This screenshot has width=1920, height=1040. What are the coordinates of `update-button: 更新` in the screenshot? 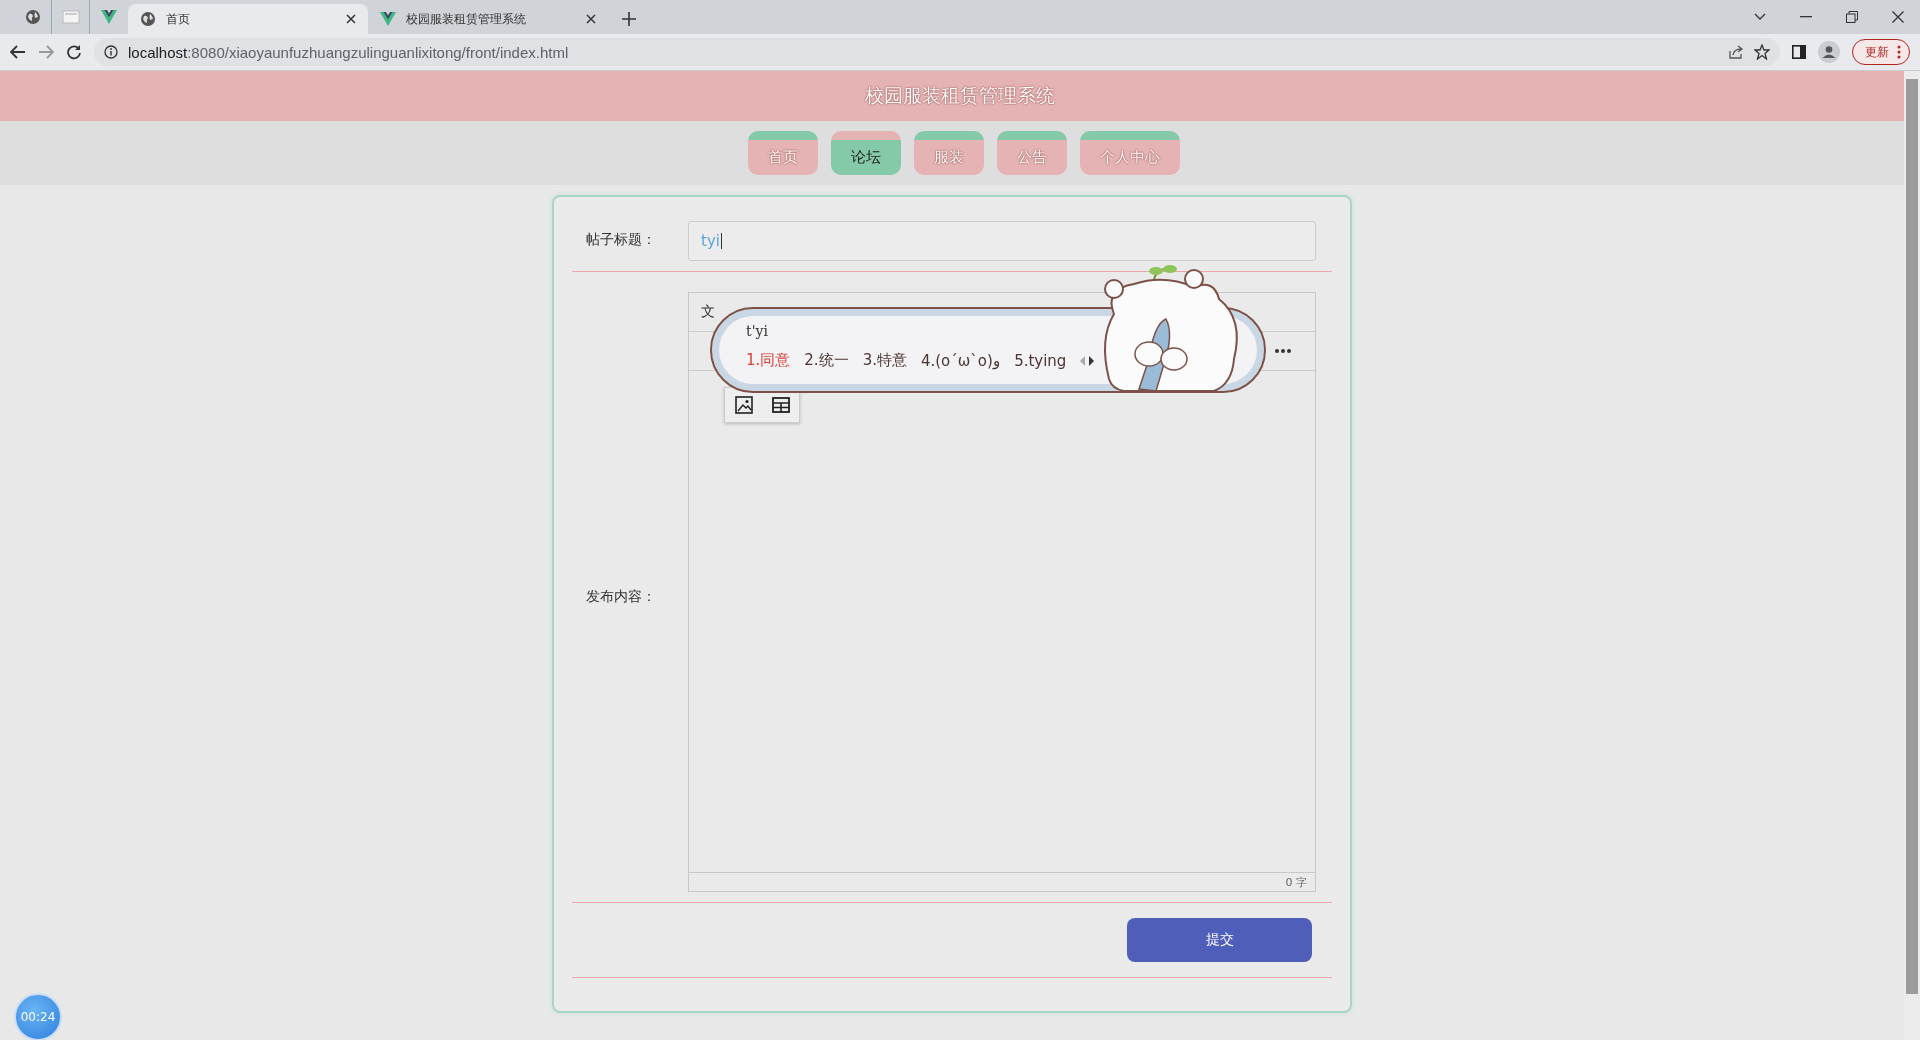 It's located at (1881, 52).